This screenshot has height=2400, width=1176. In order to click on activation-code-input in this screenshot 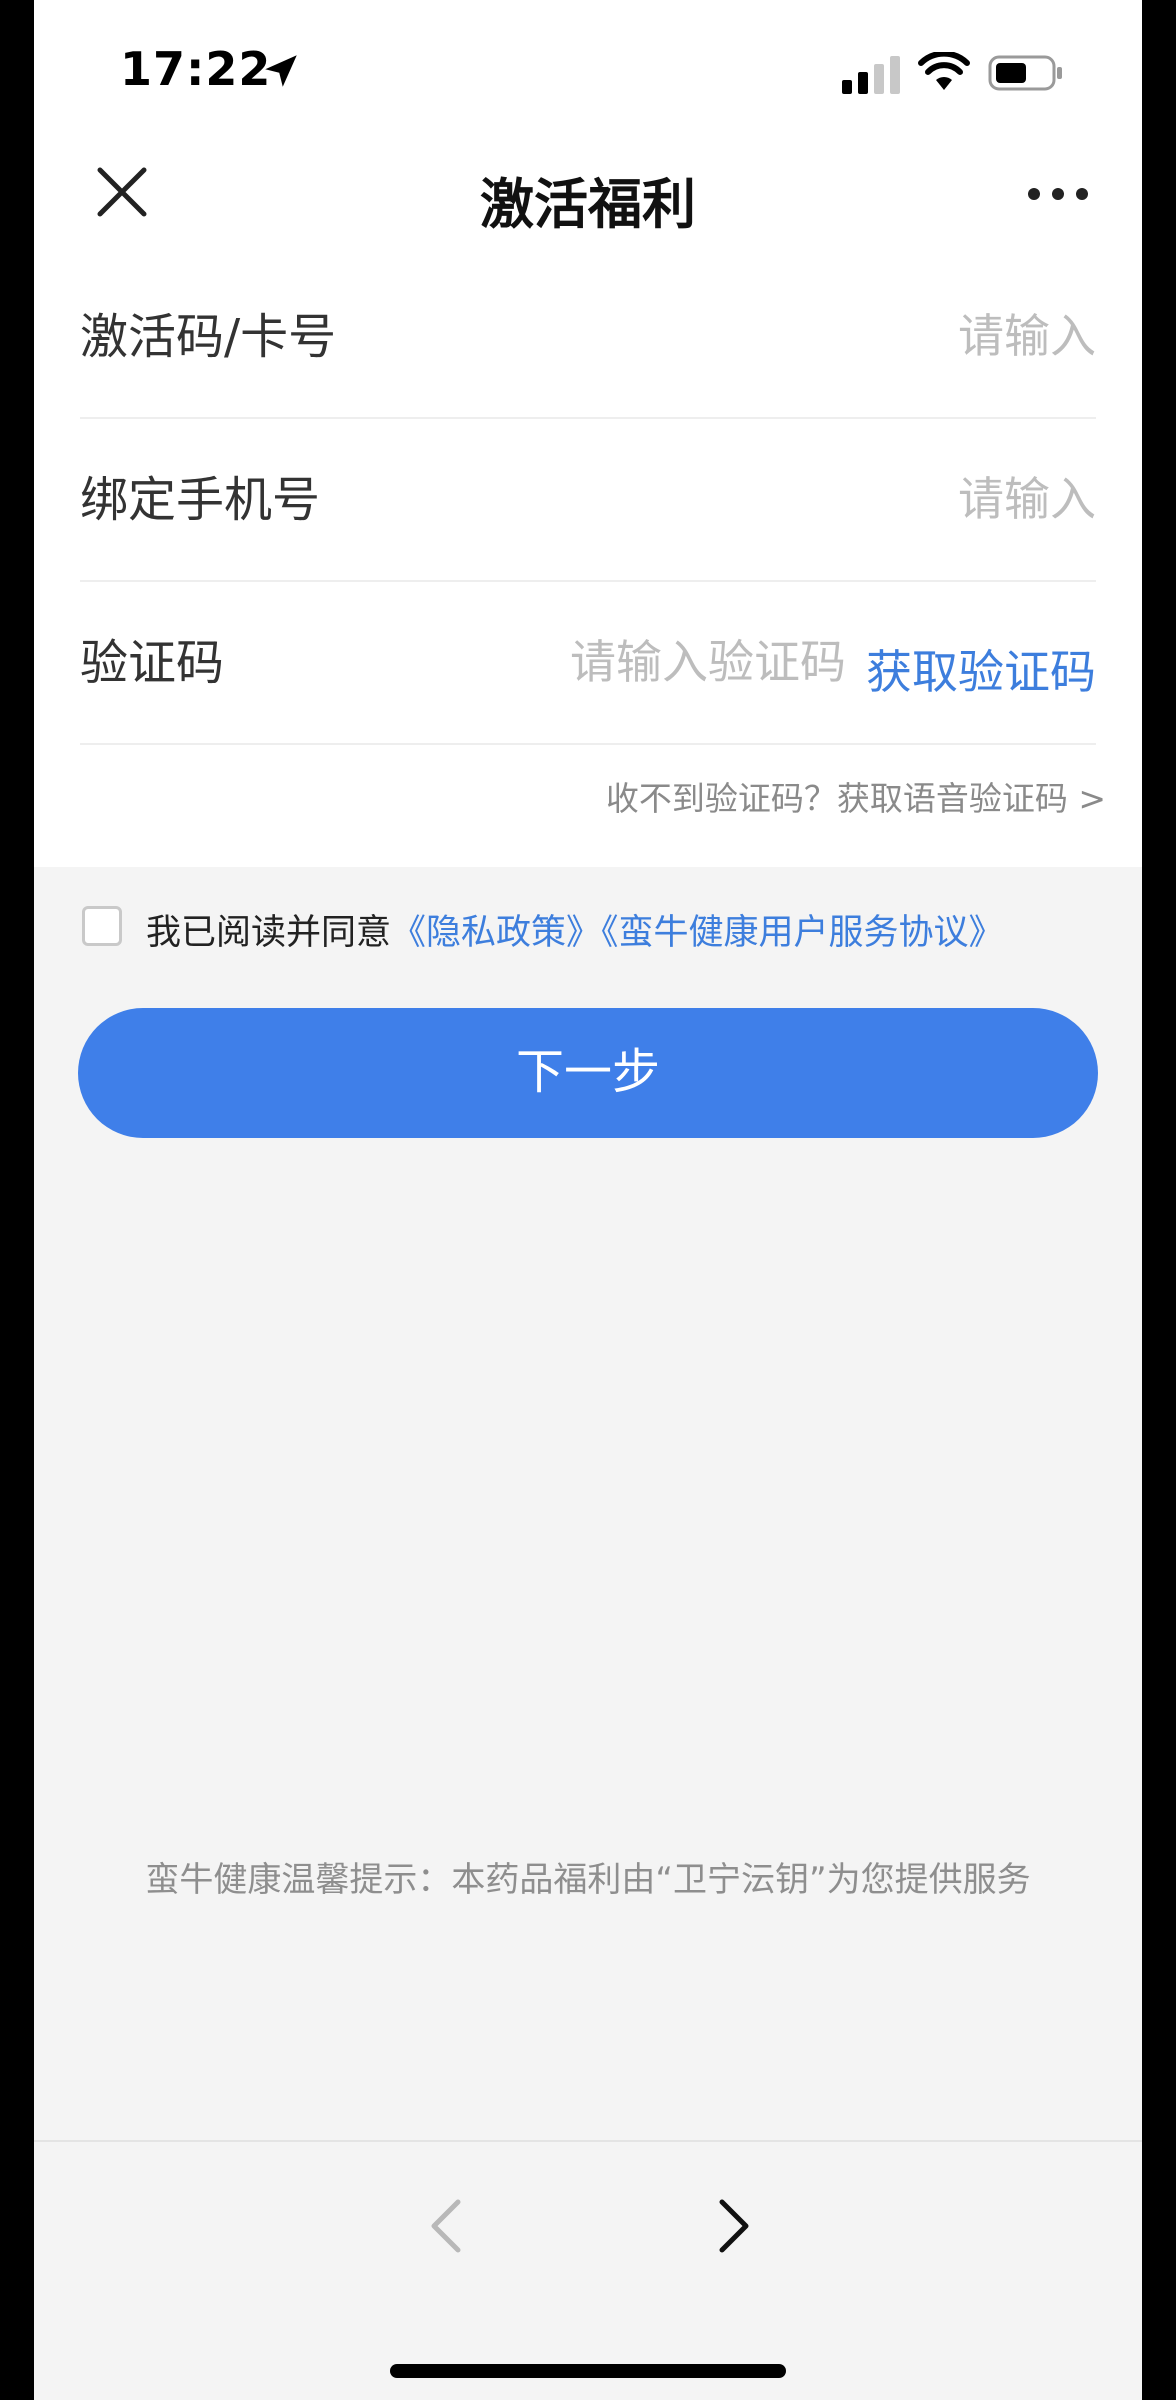, I will do `click(796, 336)`.